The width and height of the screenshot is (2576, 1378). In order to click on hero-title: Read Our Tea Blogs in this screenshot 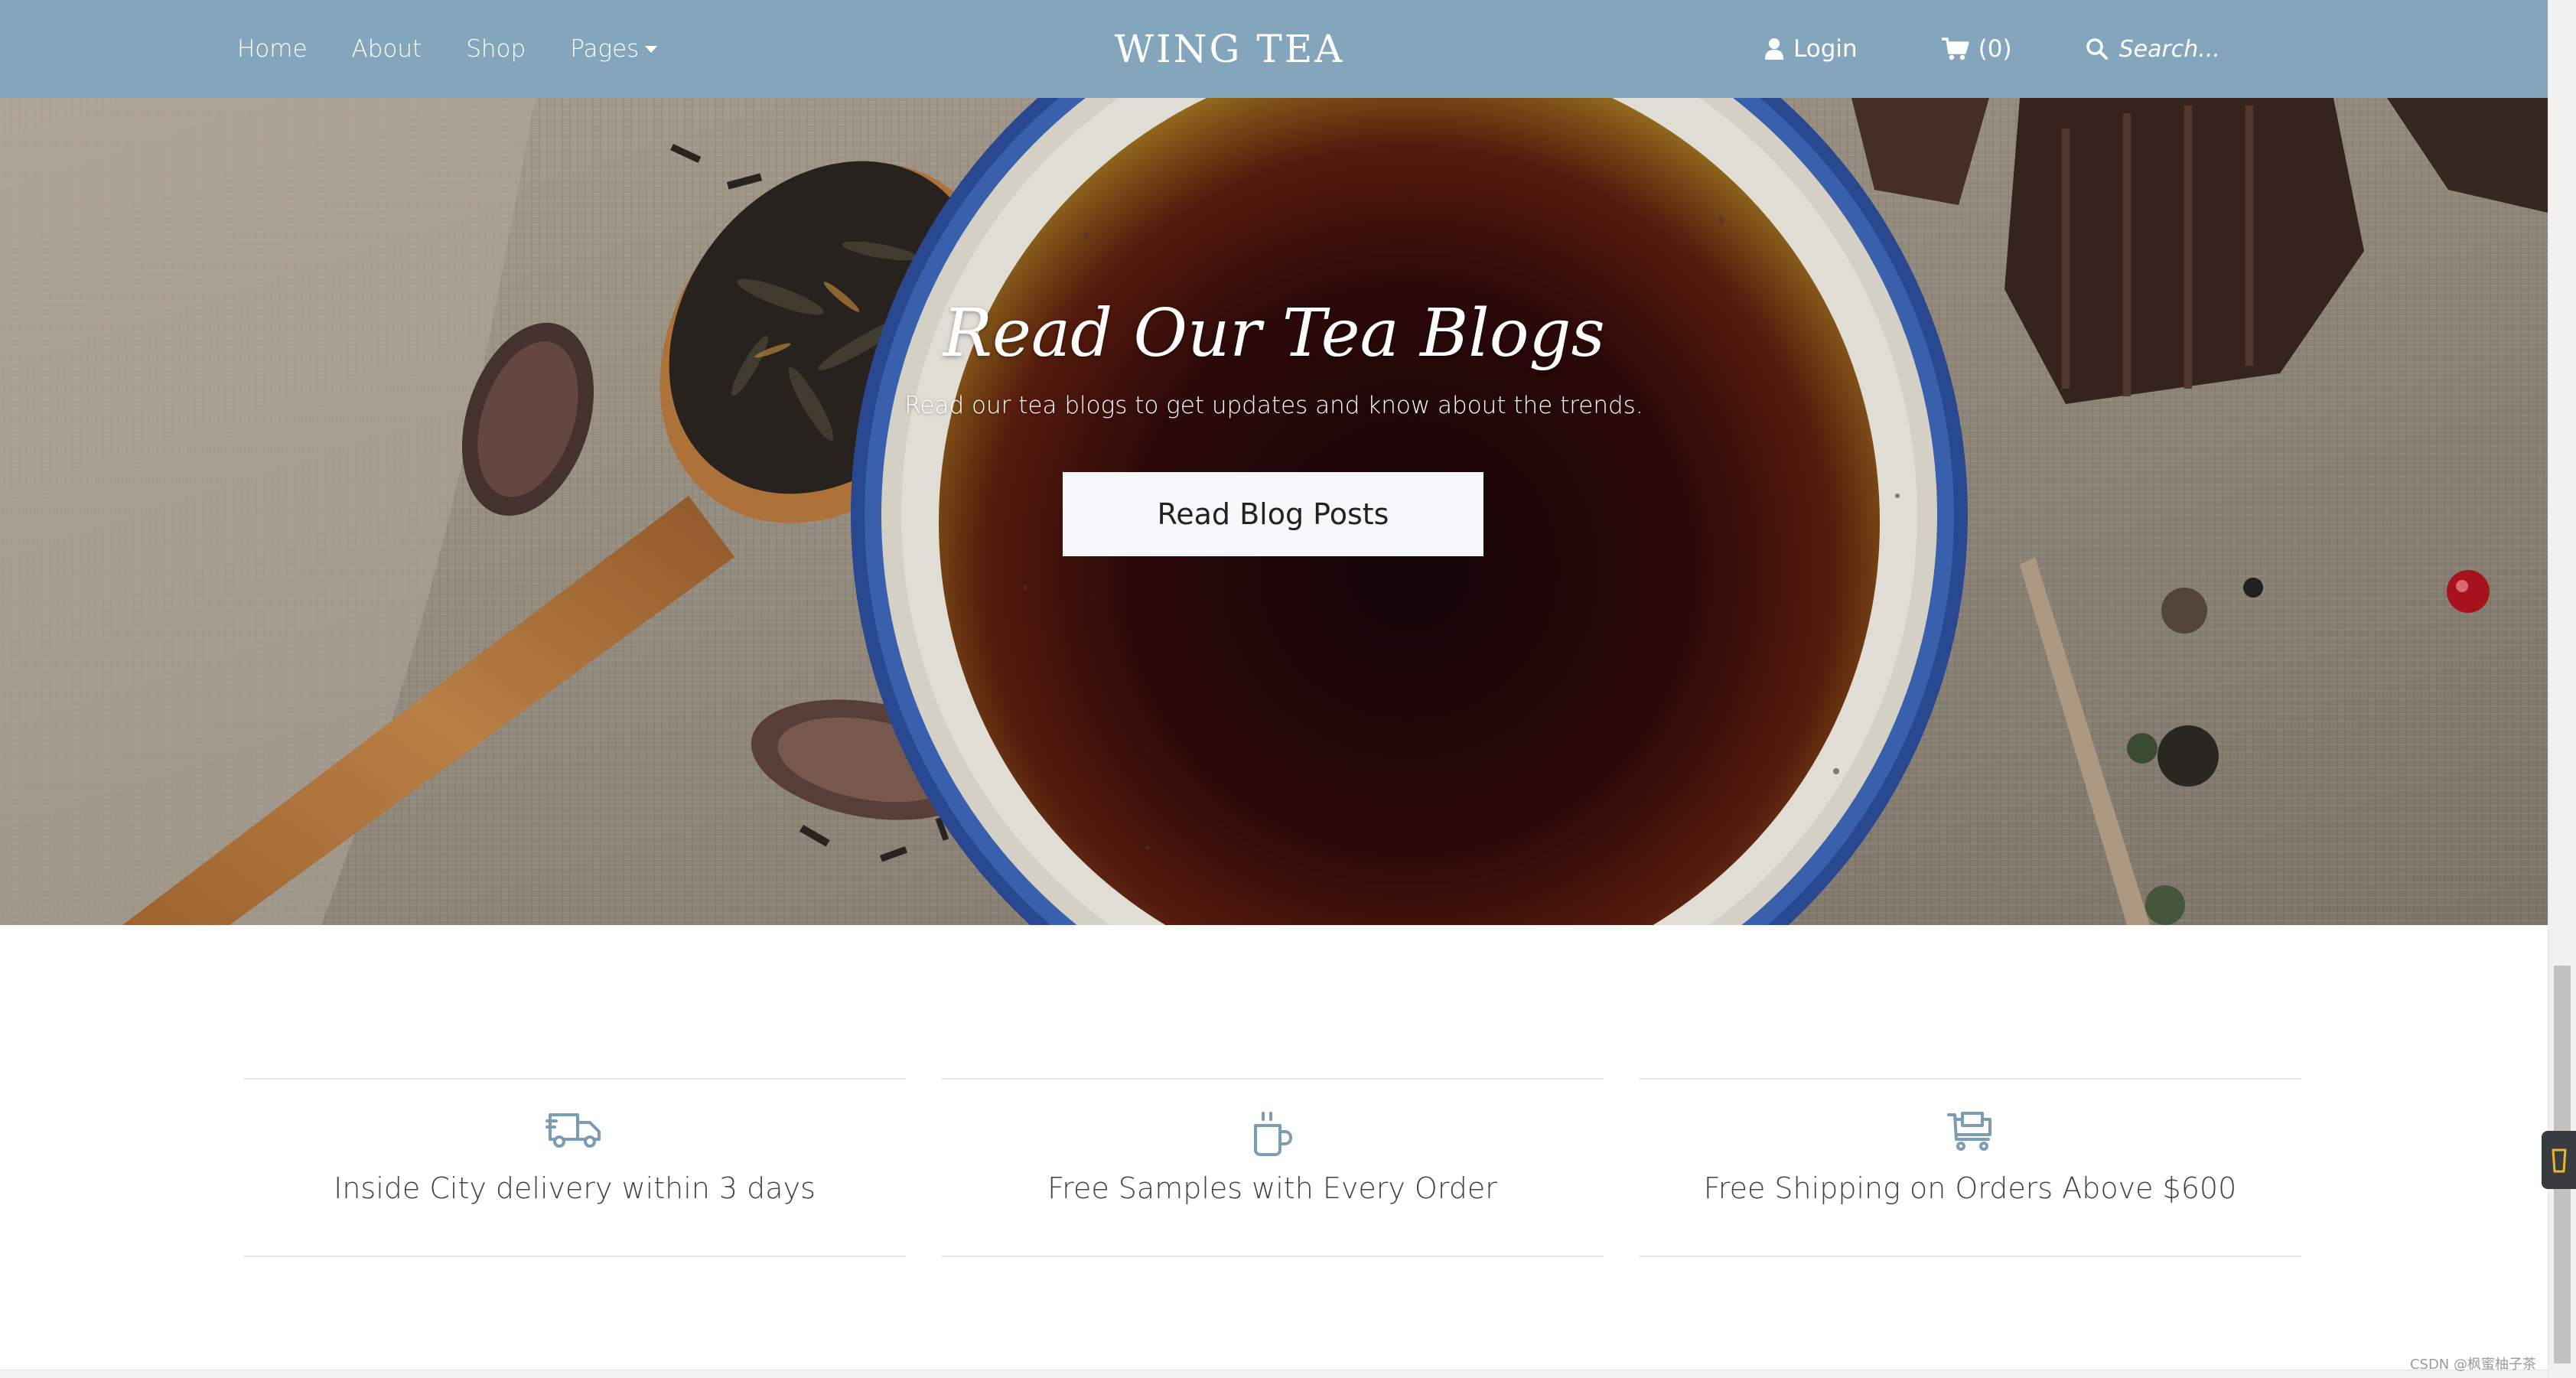, I will do `click(1274, 333)`.